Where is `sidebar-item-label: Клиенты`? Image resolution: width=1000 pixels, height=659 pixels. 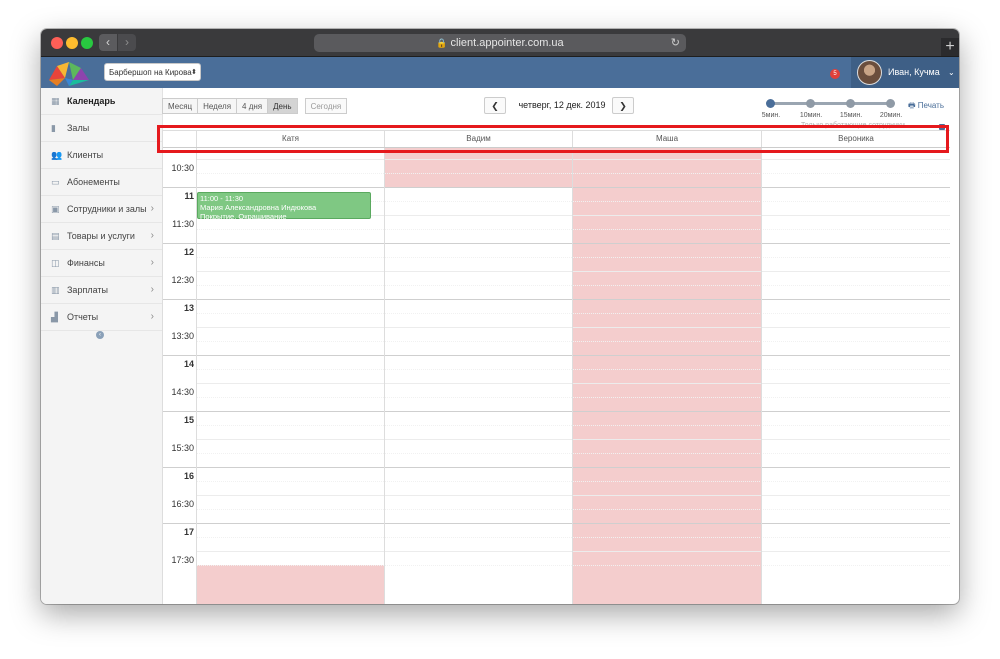
sidebar-item-label: Клиенты is located at coordinates (85, 155).